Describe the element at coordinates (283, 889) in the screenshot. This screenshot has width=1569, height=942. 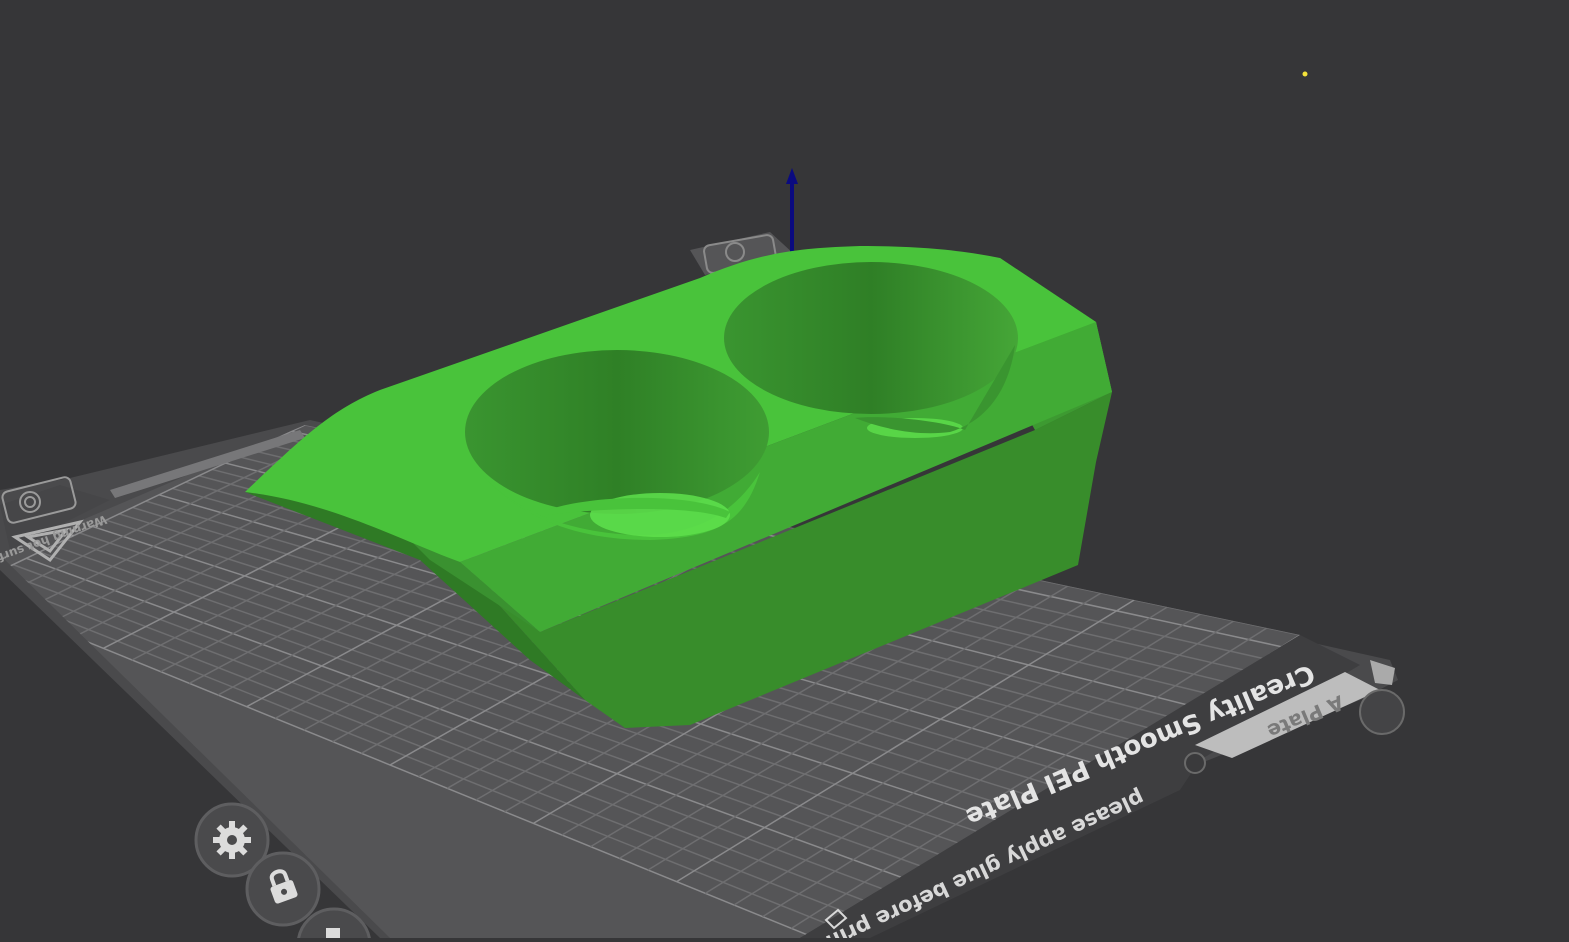
I see `lock-button` at that location.